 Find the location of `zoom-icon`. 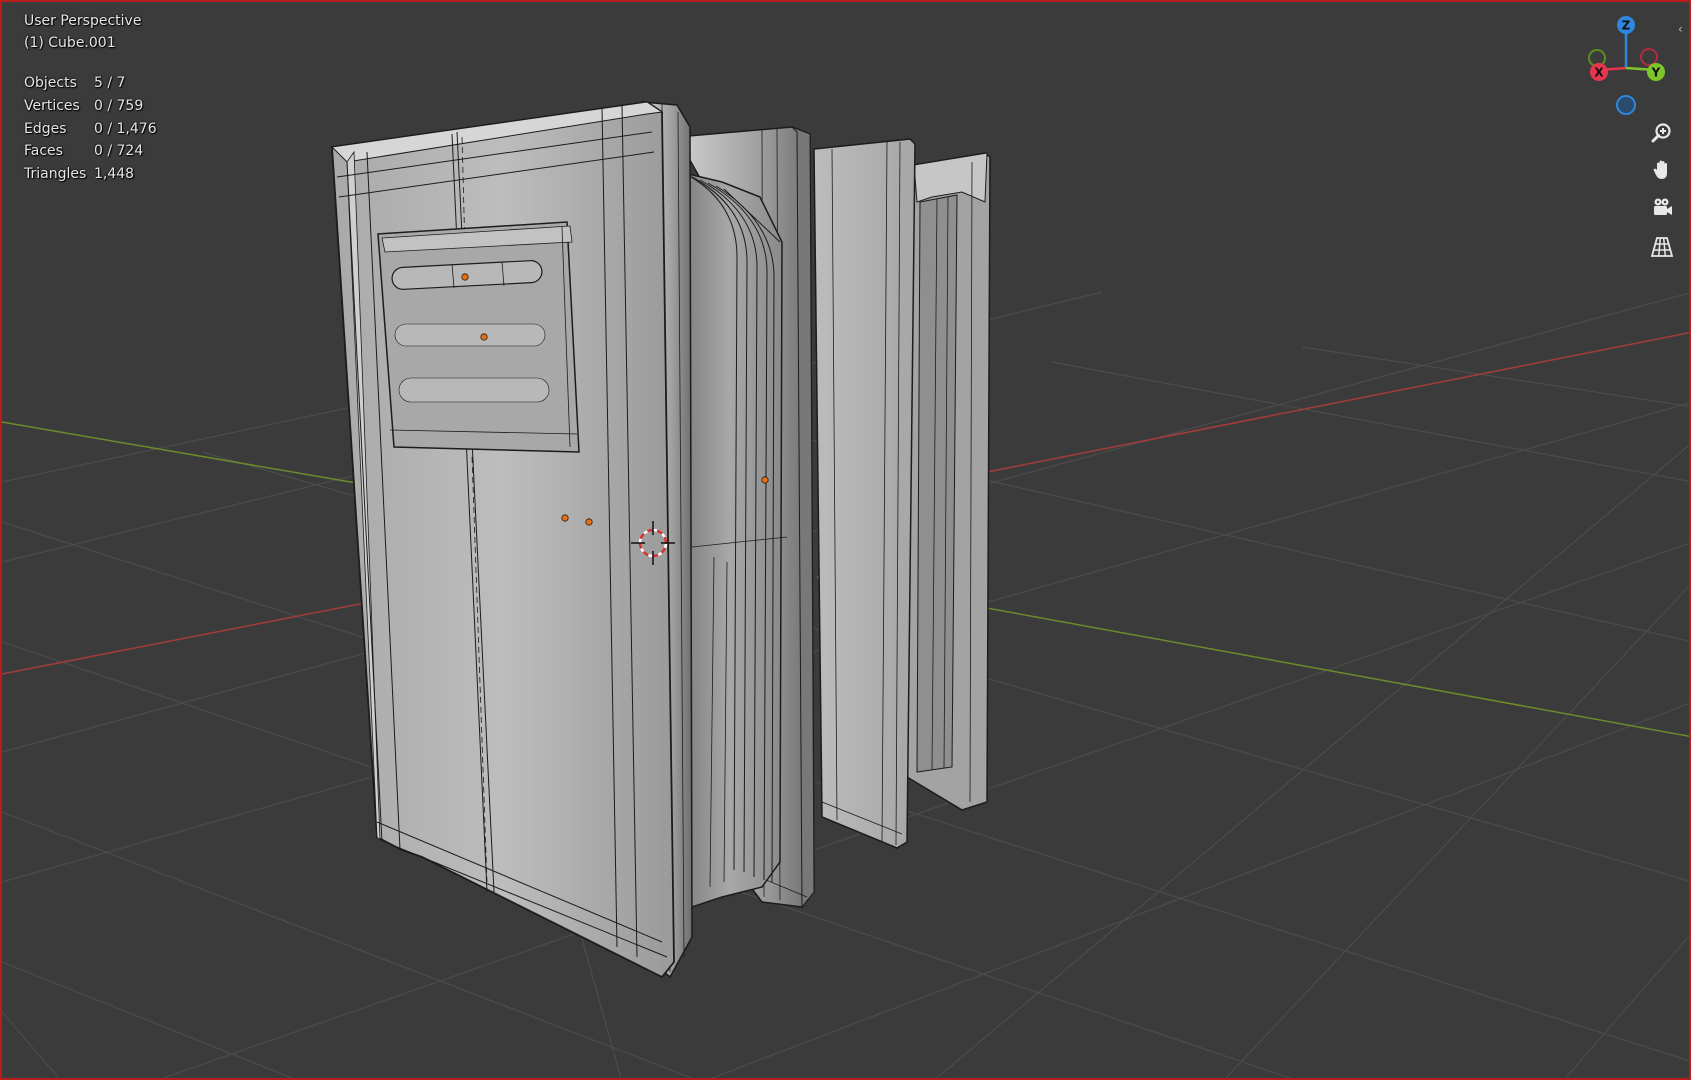

zoom-icon is located at coordinates (1661, 133).